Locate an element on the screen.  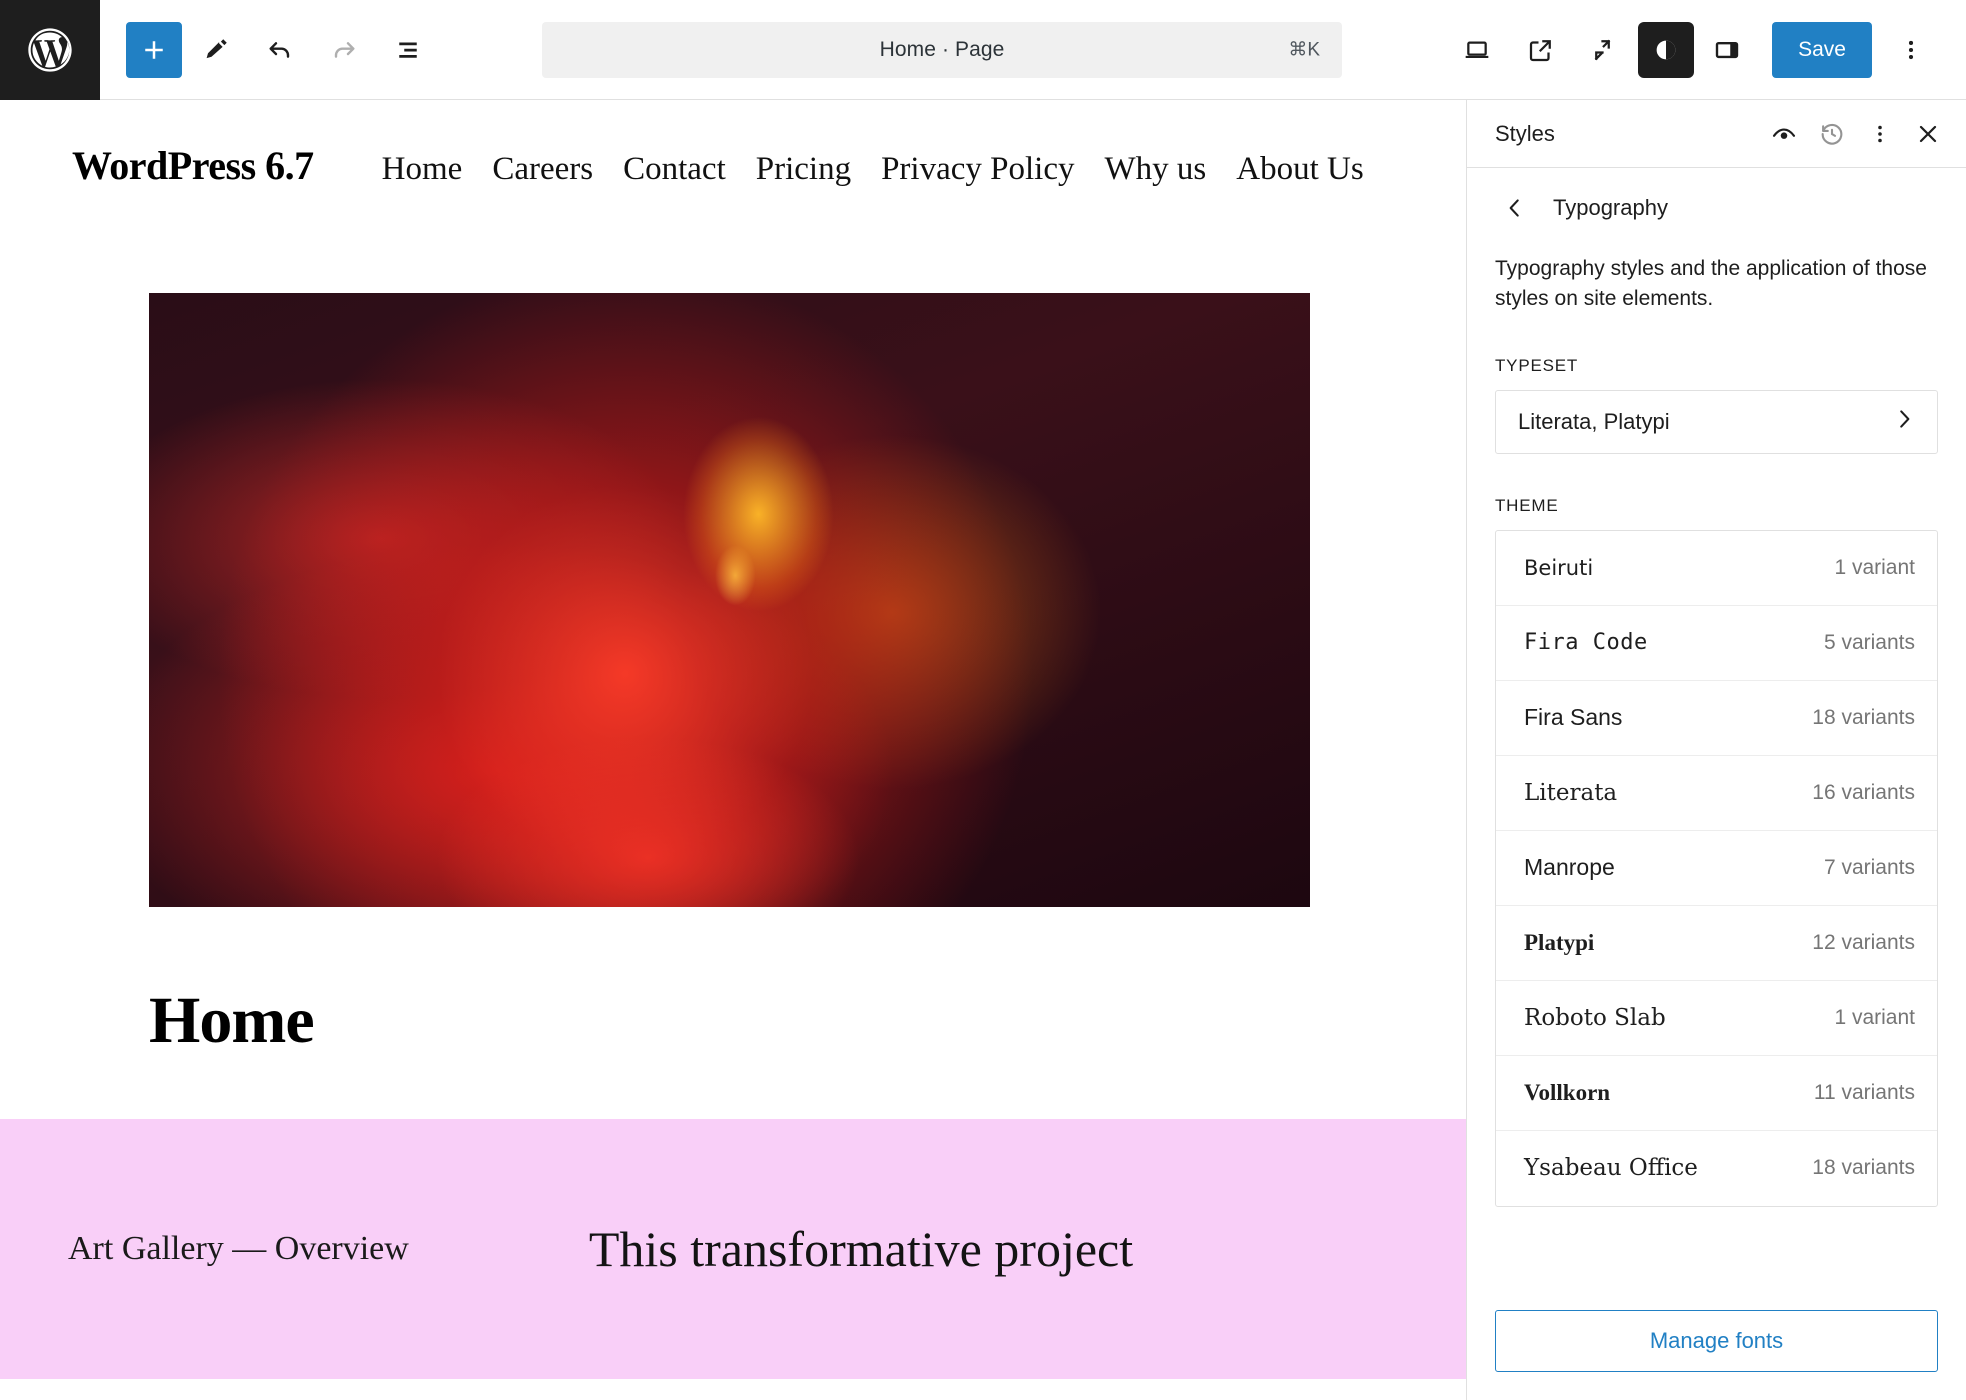
font-row-platypi: Platypi 12 variants is located at coordinates (1716, 943).